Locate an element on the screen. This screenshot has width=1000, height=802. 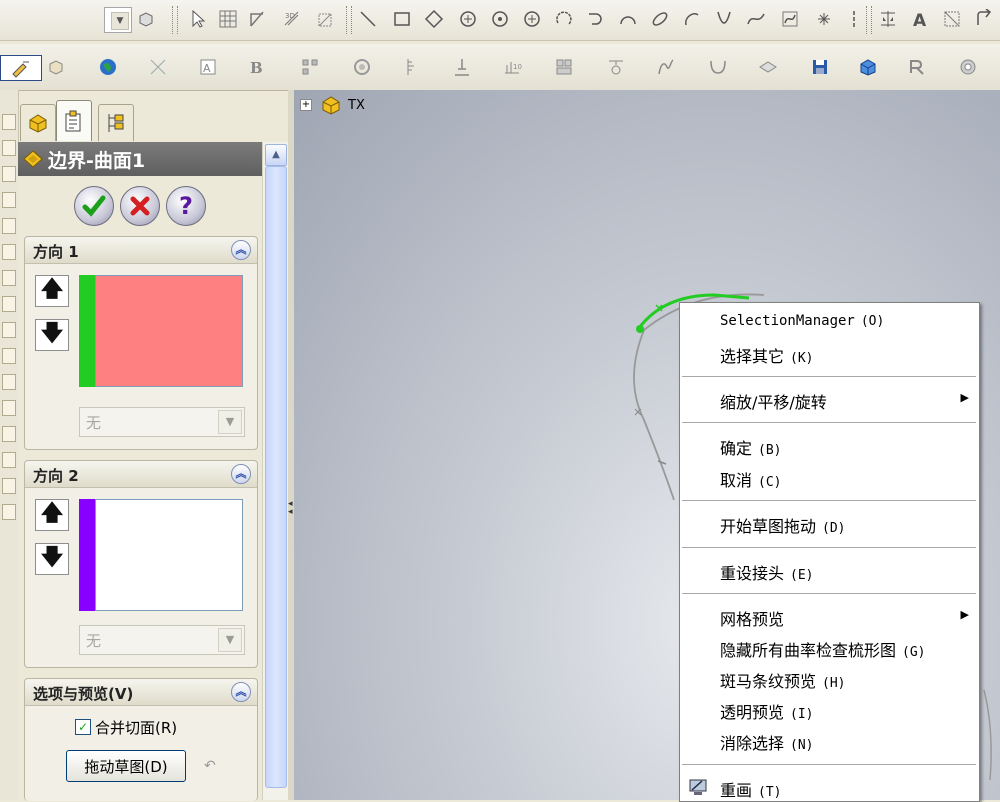
line-icon is located at coordinates (368, 19).